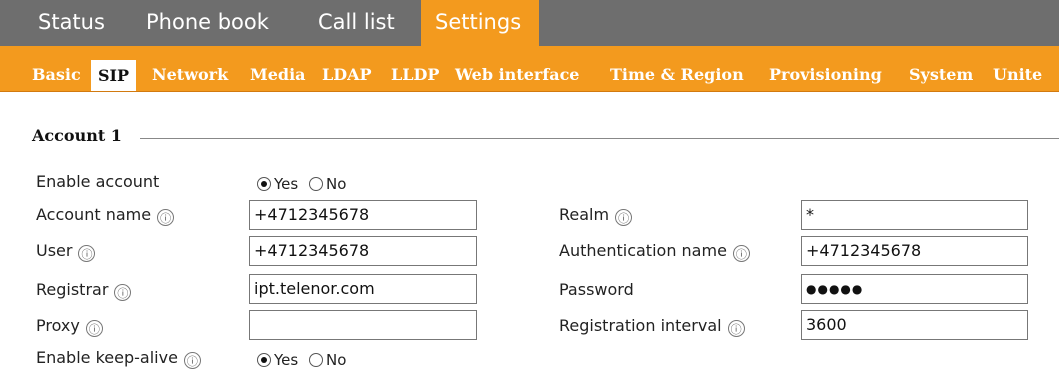 The width and height of the screenshot is (1059, 370). What do you see at coordinates (207, 23) in the screenshot?
I see `tab-phone-book: Phone book` at bounding box center [207, 23].